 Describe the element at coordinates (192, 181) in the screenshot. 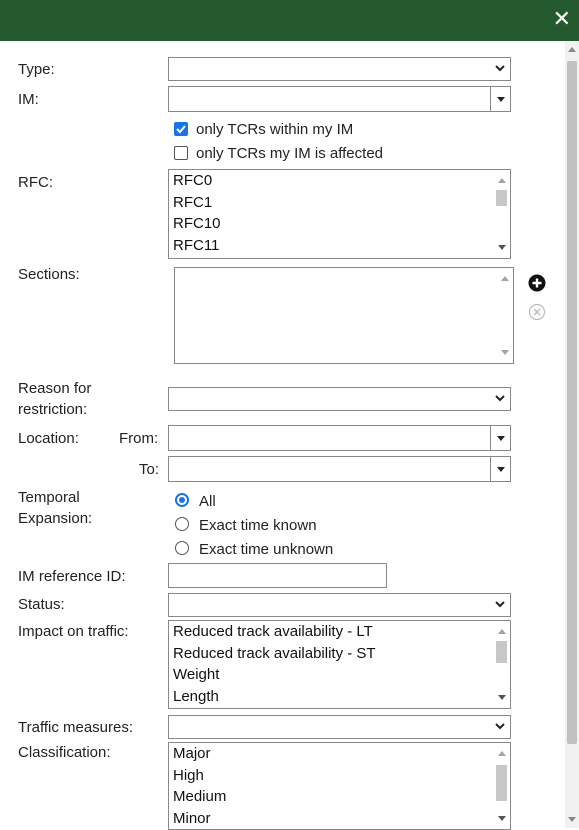

I see `list-item: RFC0` at that location.